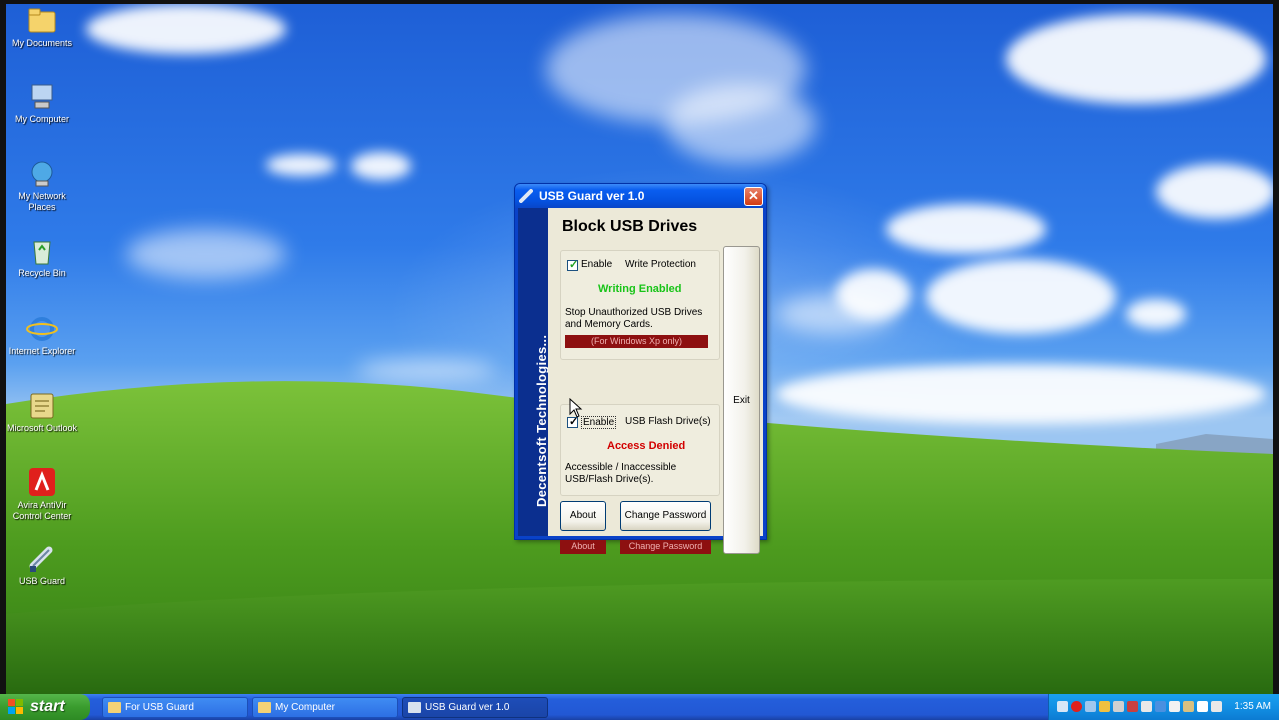 This screenshot has width=1279, height=720. What do you see at coordinates (660, 264) in the screenshot?
I see `write-protection-option: Write Protection` at bounding box center [660, 264].